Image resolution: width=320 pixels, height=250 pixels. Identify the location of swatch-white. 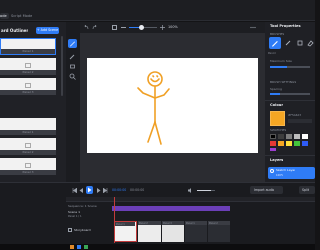
(305, 136).